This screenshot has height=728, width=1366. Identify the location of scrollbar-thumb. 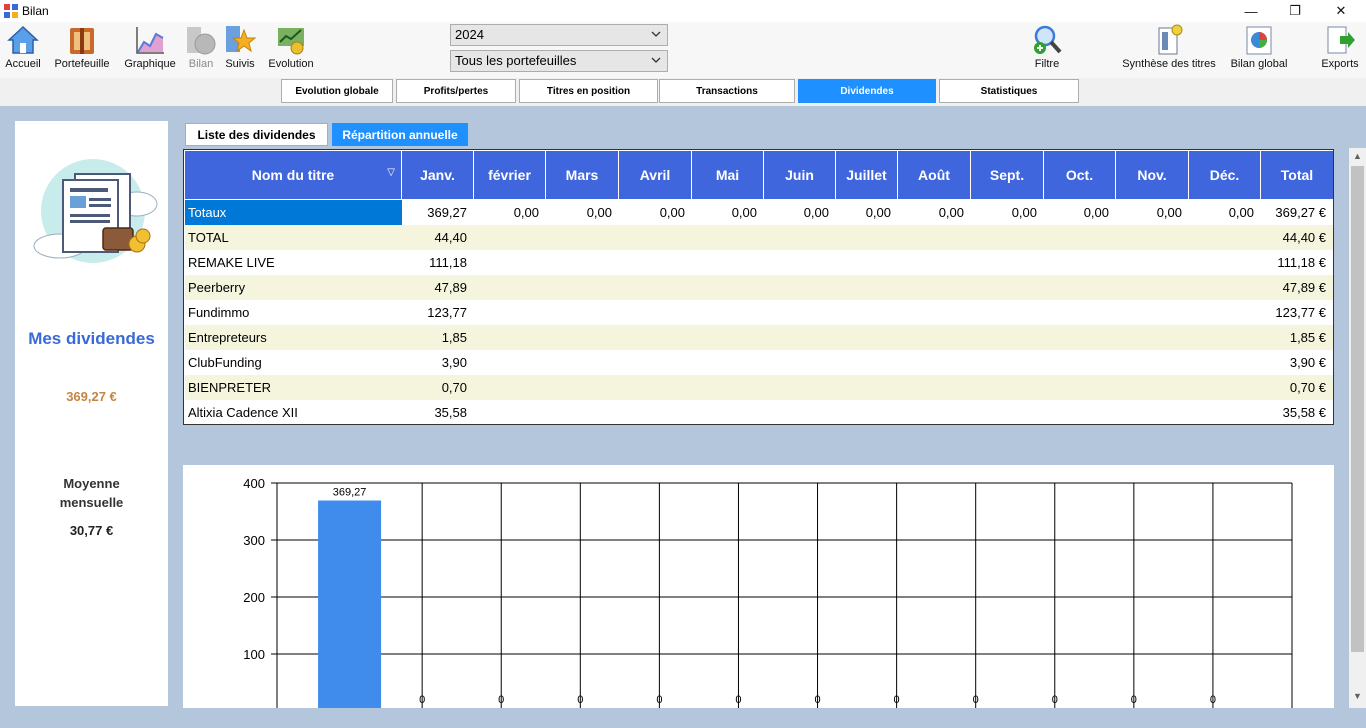
(1357, 409).